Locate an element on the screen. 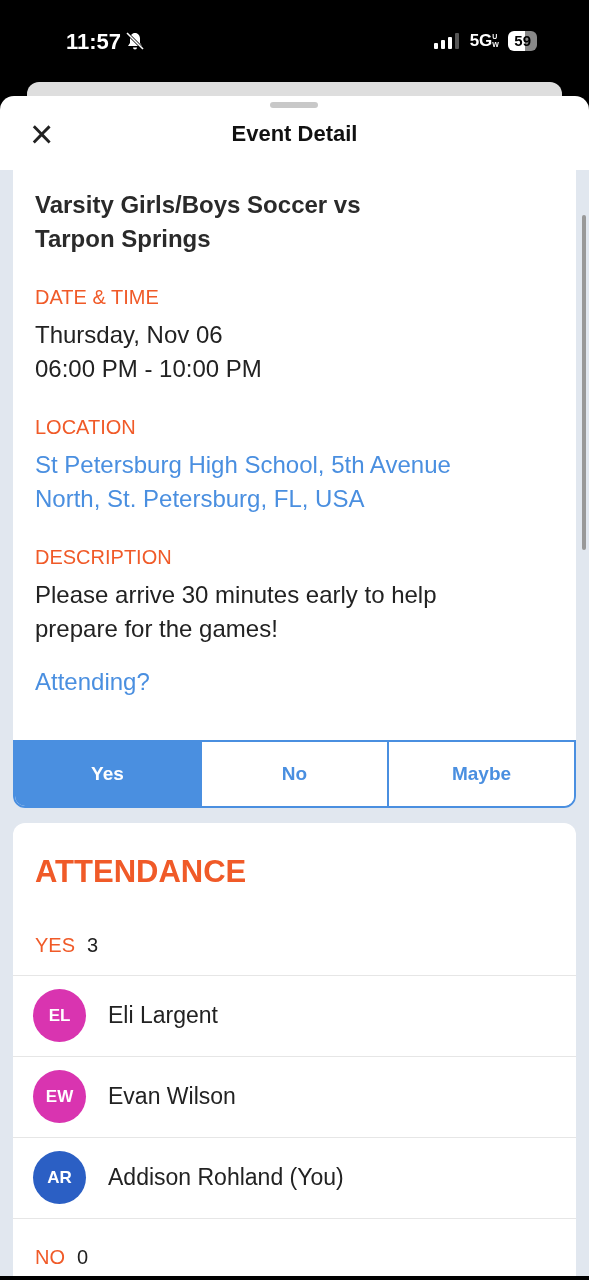  group-label: NO is located at coordinates (50, 1257).